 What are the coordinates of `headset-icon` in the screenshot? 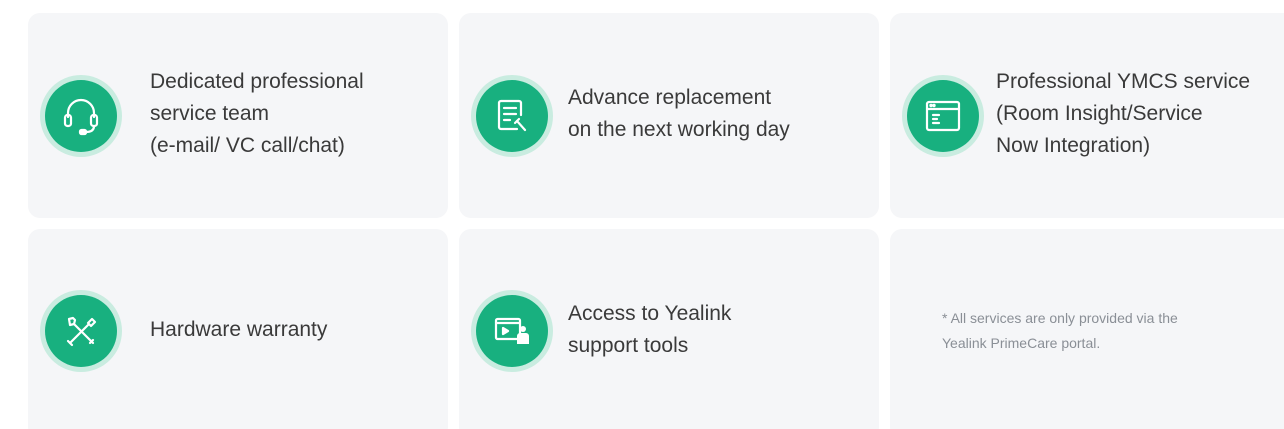 It's located at (81, 116).